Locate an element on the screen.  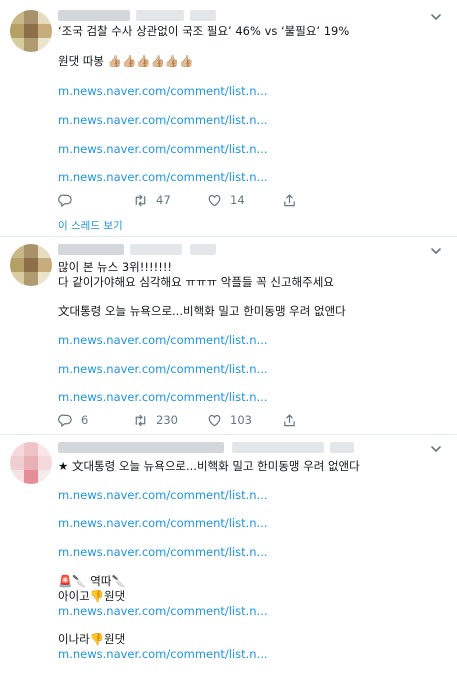
retweet-count: 230 is located at coordinates (167, 420).